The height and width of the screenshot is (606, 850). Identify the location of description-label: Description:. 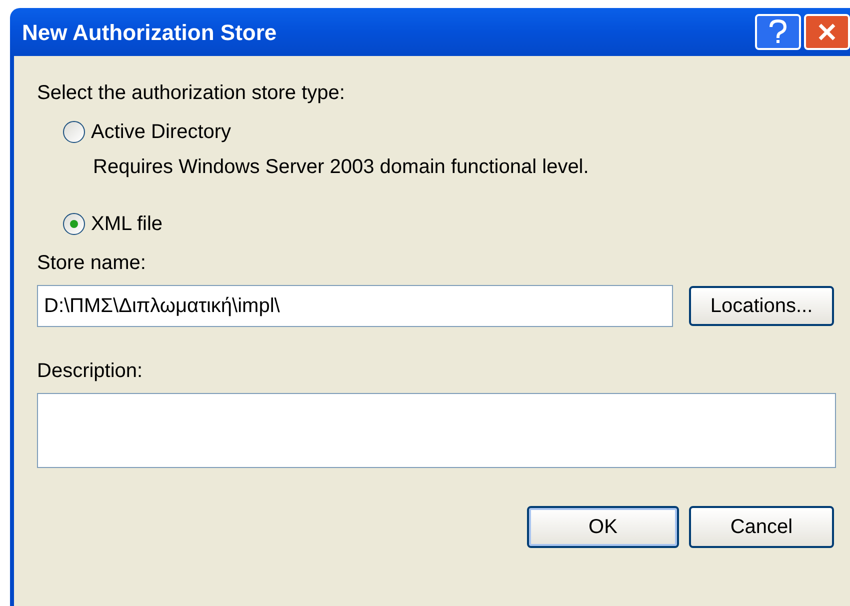
(90, 371).